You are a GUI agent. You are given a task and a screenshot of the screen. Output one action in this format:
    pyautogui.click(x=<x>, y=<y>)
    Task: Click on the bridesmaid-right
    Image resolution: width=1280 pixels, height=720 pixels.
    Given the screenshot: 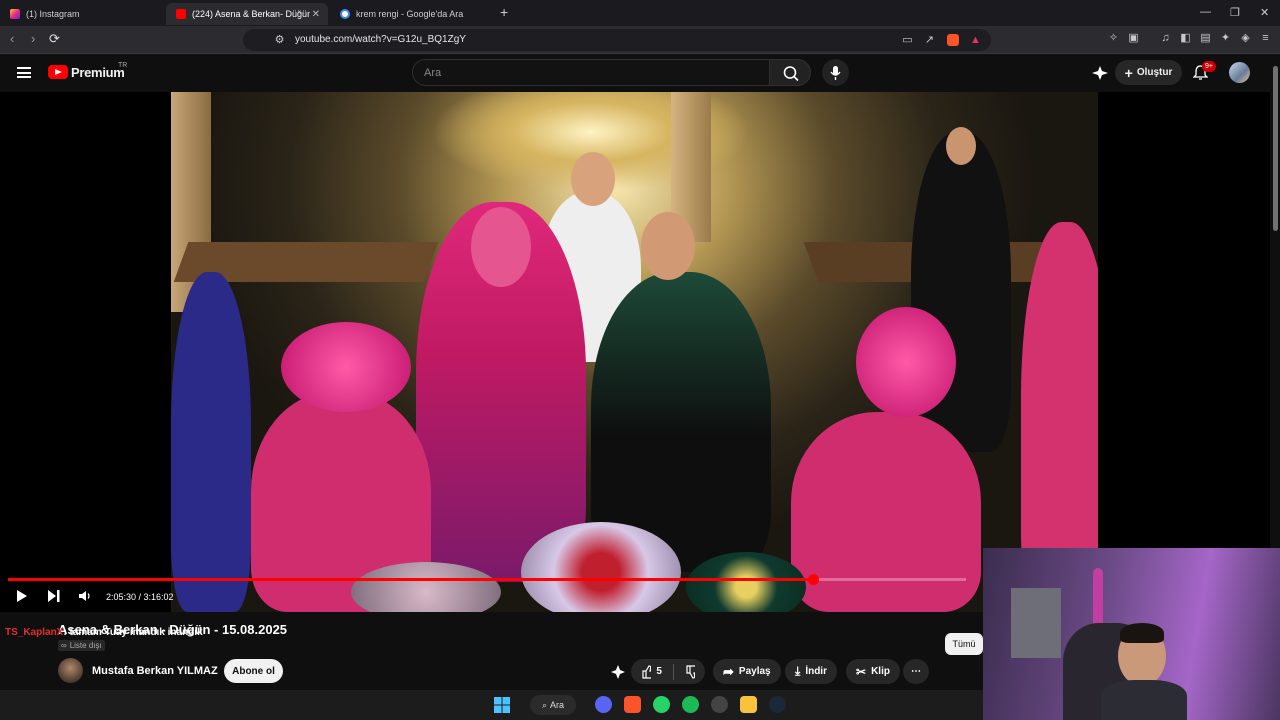 What is the action you would take?
    pyautogui.click(x=886, y=512)
    